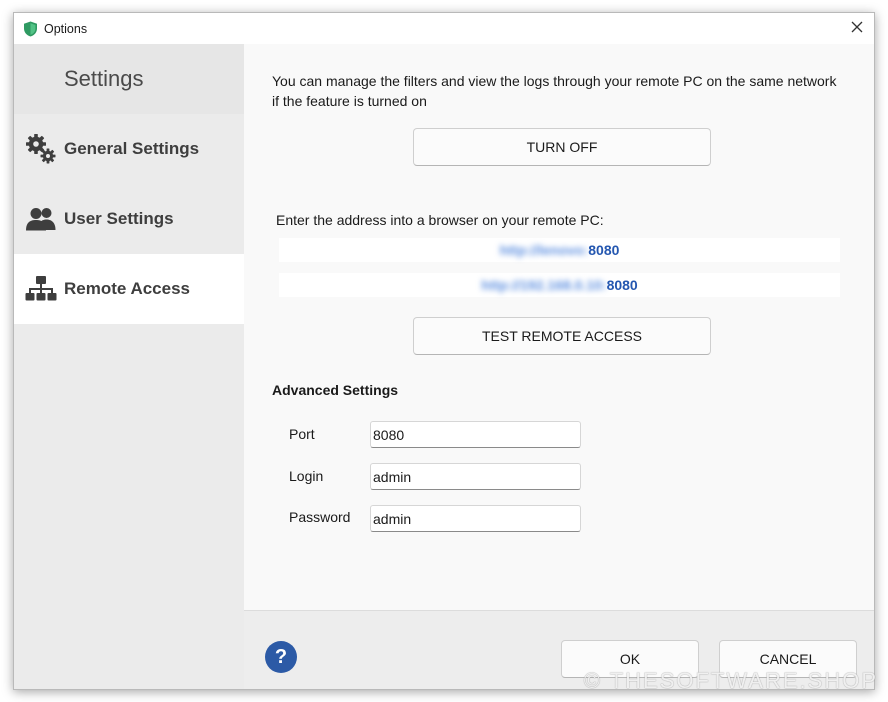 The width and height of the screenshot is (888, 702). I want to click on login-label: Login, so click(306, 476).